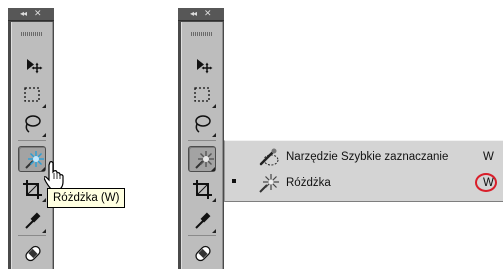  I want to click on tools-panel-left: ◂◂ ✕, so click(31, 138).